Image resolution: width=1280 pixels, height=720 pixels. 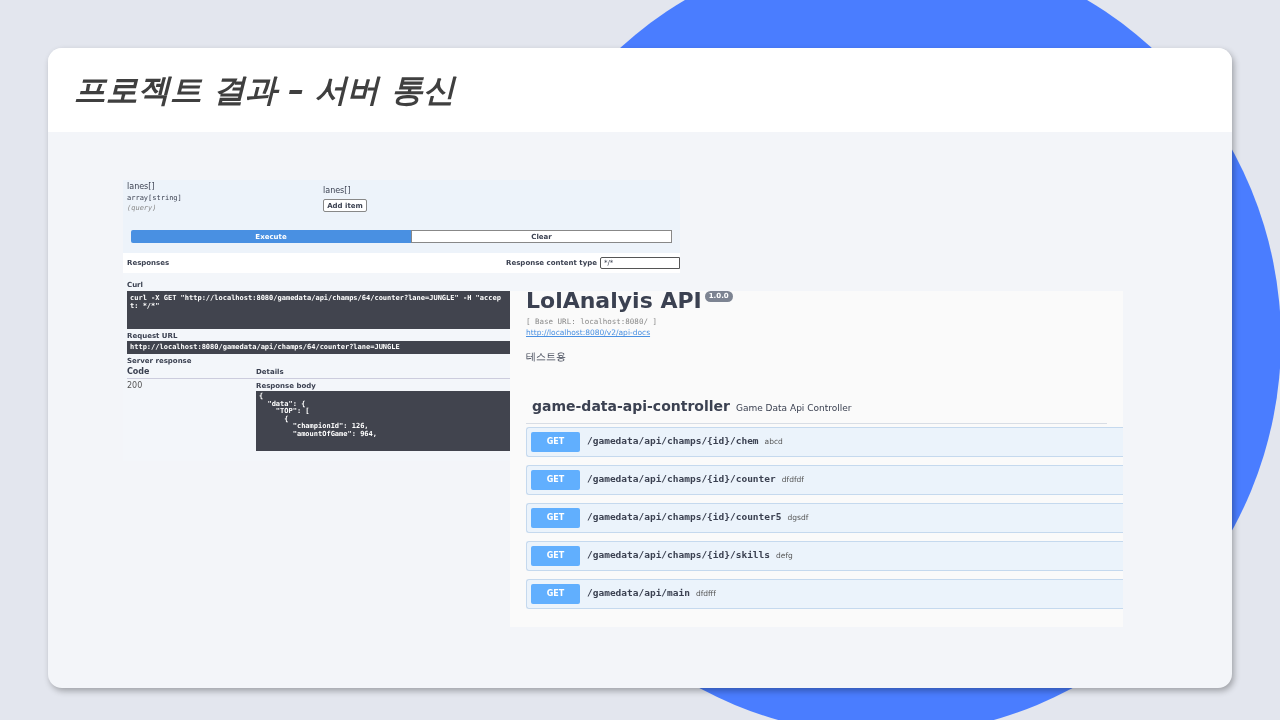 I want to click on field-label: lanes[], so click(x=337, y=191).